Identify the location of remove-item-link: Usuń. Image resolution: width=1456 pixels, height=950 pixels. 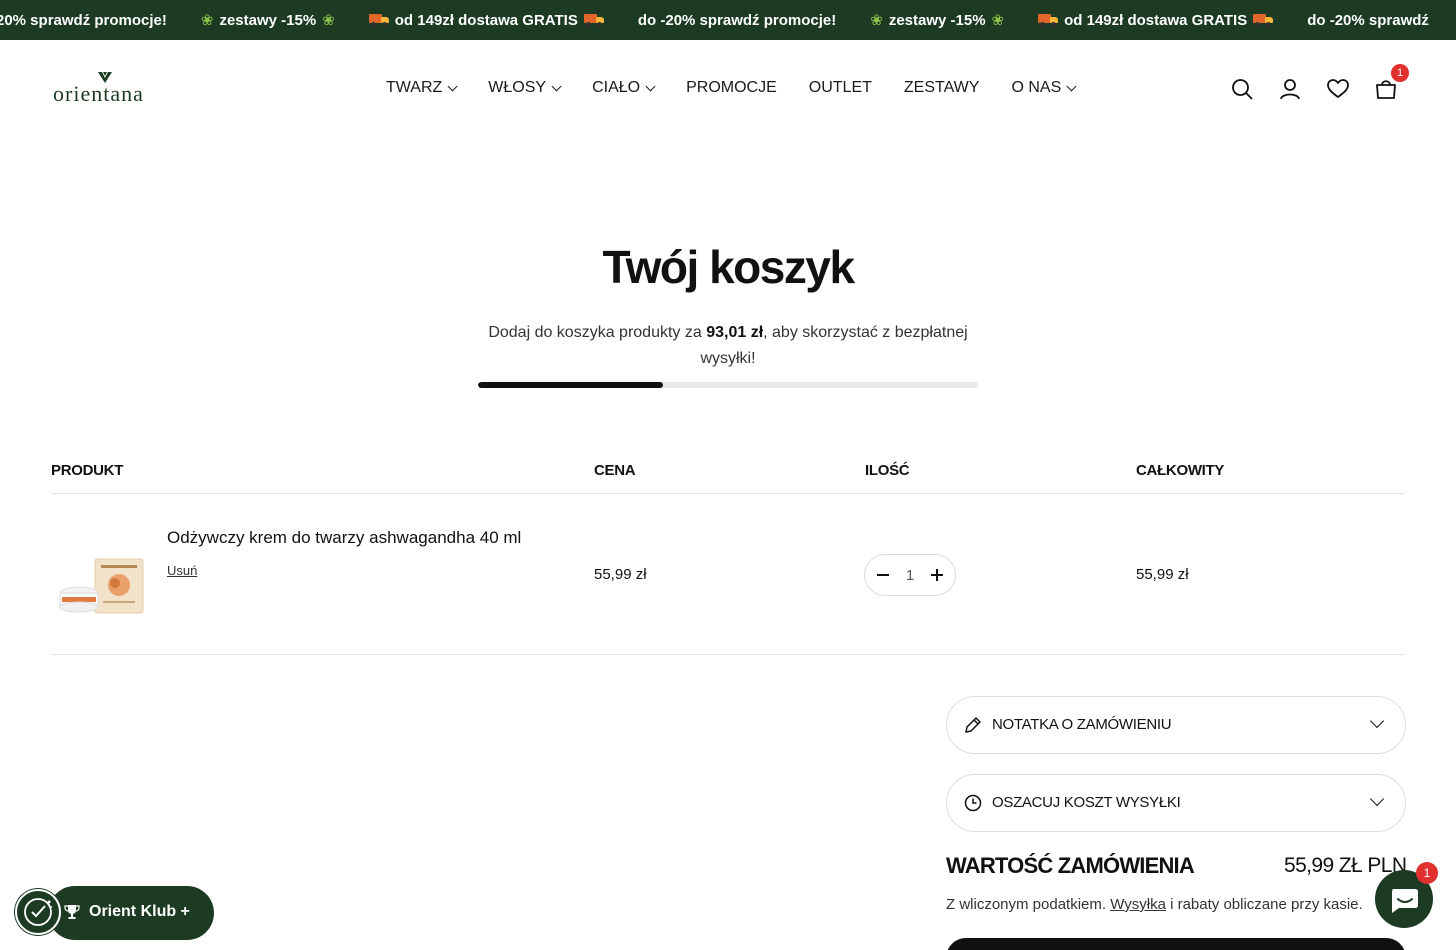
(182, 570).